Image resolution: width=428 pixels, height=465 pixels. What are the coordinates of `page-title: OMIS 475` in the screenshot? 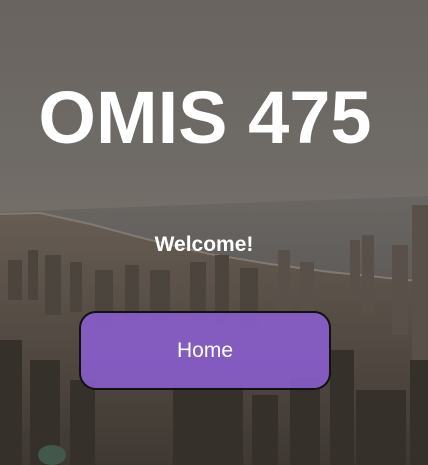 It's located at (205, 117).